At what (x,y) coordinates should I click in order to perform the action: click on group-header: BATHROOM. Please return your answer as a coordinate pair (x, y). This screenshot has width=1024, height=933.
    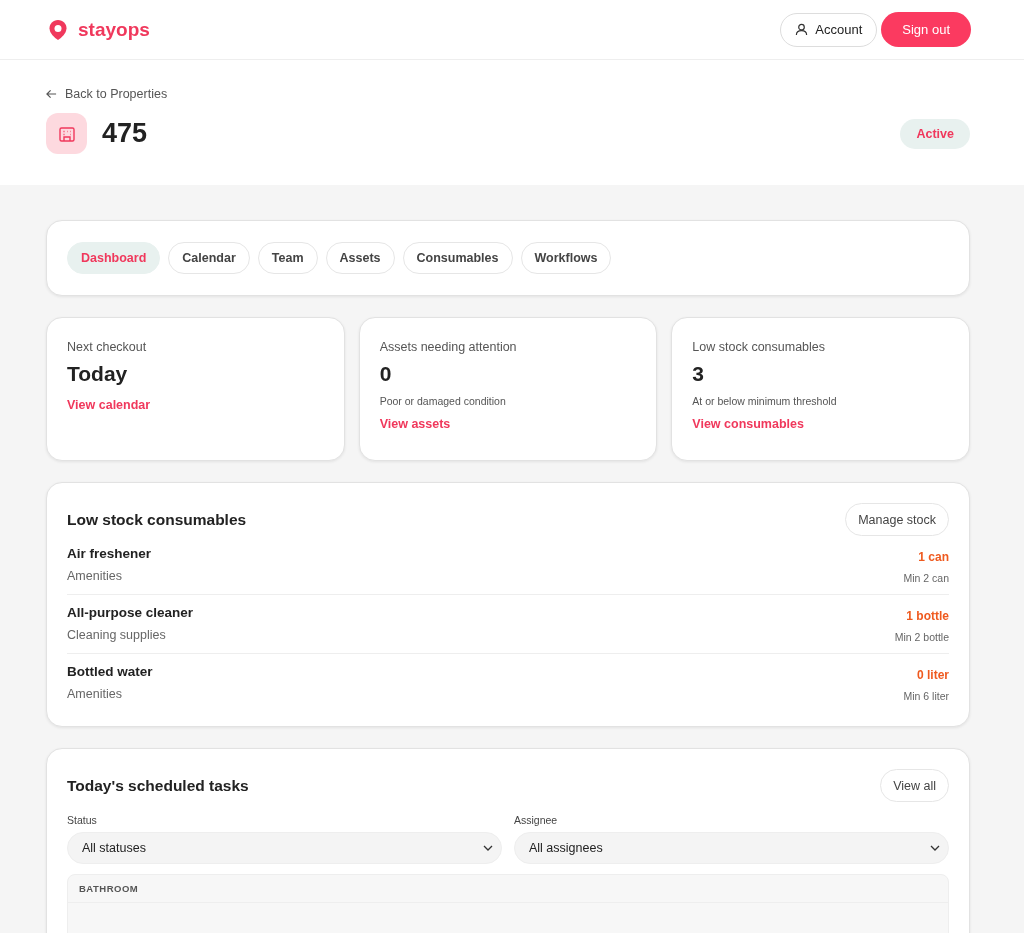
    Looking at the image, I should click on (508, 889).